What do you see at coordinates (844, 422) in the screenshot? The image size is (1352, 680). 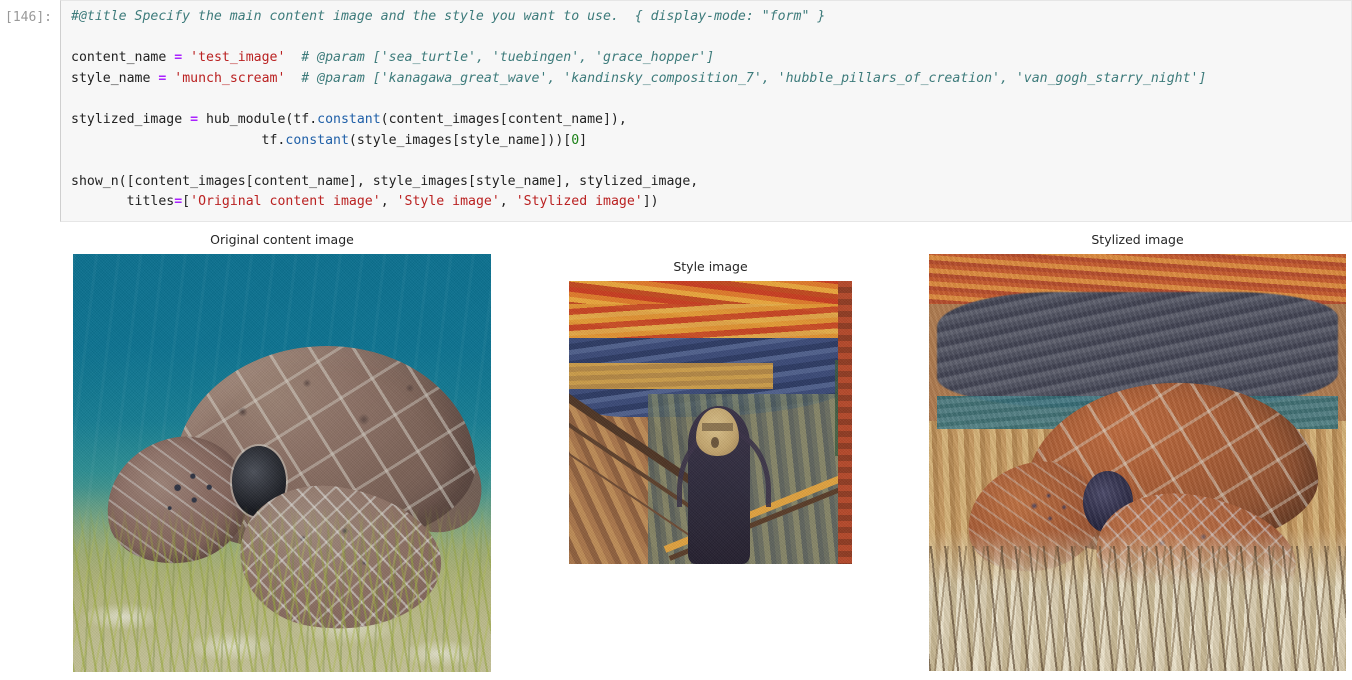 I see `scream-right-edge` at bounding box center [844, 422].